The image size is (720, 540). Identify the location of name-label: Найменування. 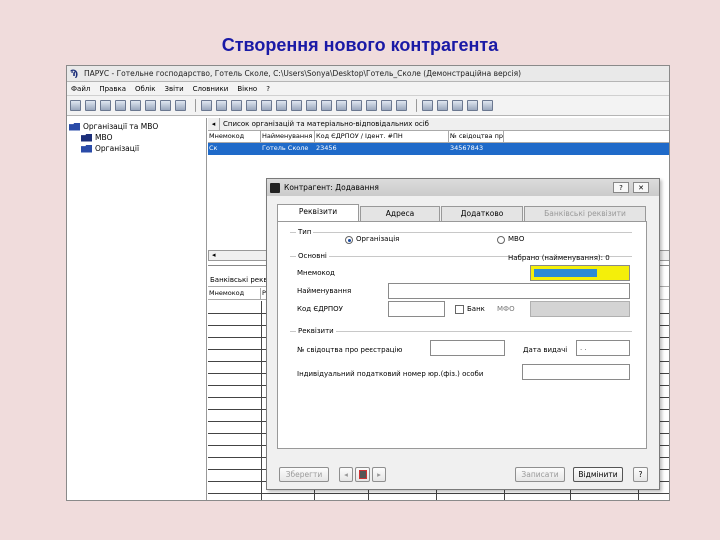
(324, 291).